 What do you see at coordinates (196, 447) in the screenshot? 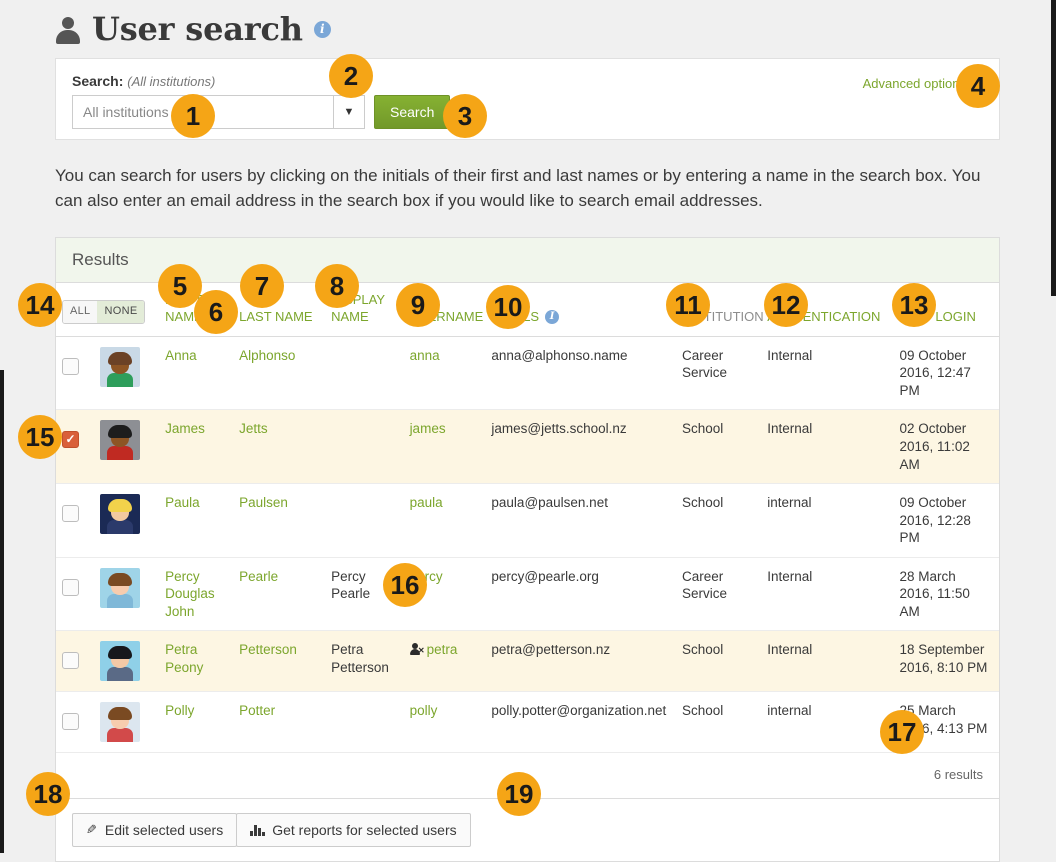
I see `first-name-cell: James` at bounding box center [196, 447].